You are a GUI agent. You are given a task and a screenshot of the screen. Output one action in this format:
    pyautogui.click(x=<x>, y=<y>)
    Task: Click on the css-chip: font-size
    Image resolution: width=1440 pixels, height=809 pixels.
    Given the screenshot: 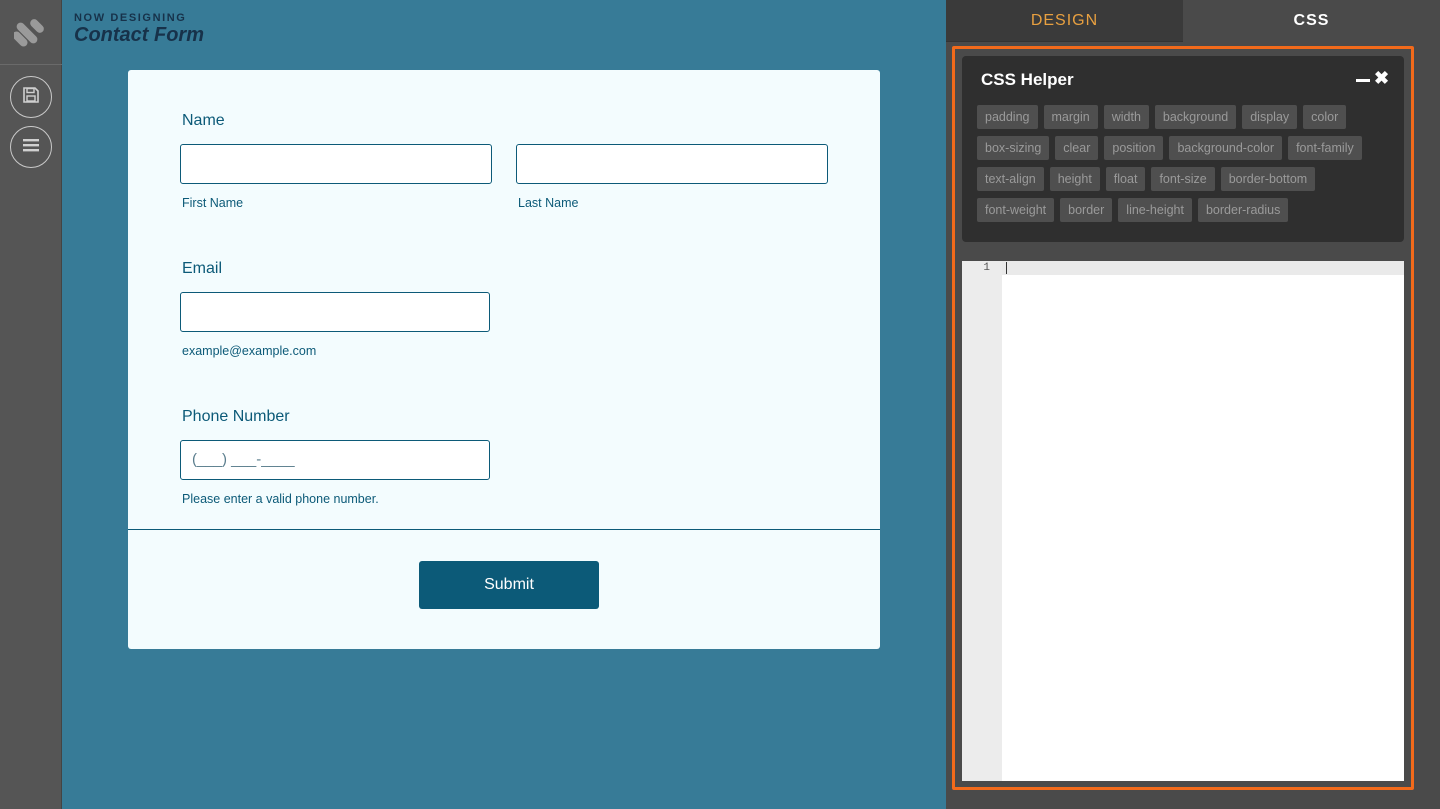 What is the action you would take?
    pyautogui.click(x=1183, y=179)
    